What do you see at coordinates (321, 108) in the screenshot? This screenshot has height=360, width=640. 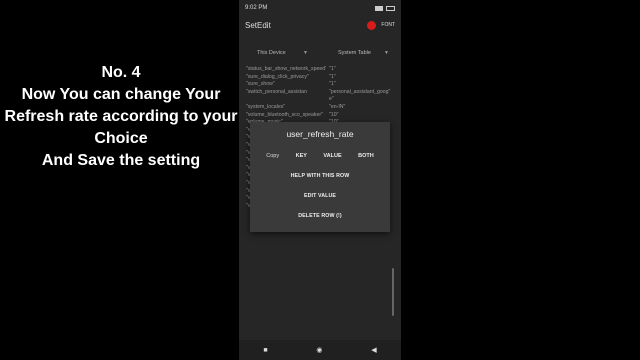 I see `settings-row: "system_locales" "en-IN"` at bounding box center [321, 108].